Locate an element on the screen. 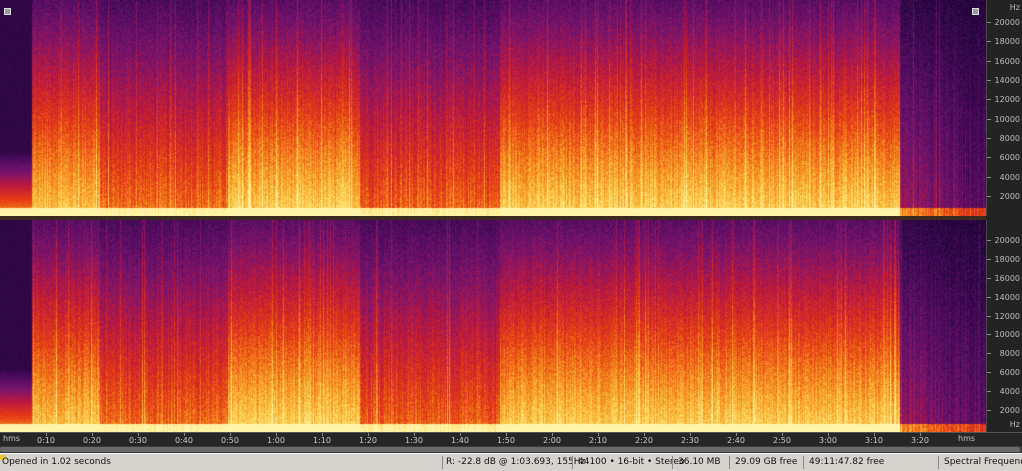  time-tick-label: 2:10 is located at coordinates (598, 440).